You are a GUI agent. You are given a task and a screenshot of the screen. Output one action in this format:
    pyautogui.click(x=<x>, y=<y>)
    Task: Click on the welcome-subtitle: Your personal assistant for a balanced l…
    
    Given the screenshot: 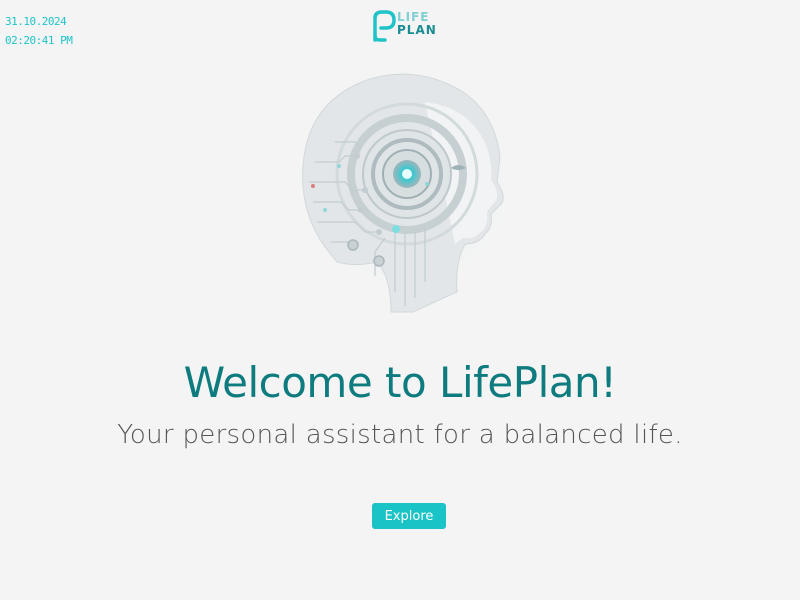 What is the action you would take?
    pyautogui.click(x=400, y=435)
    